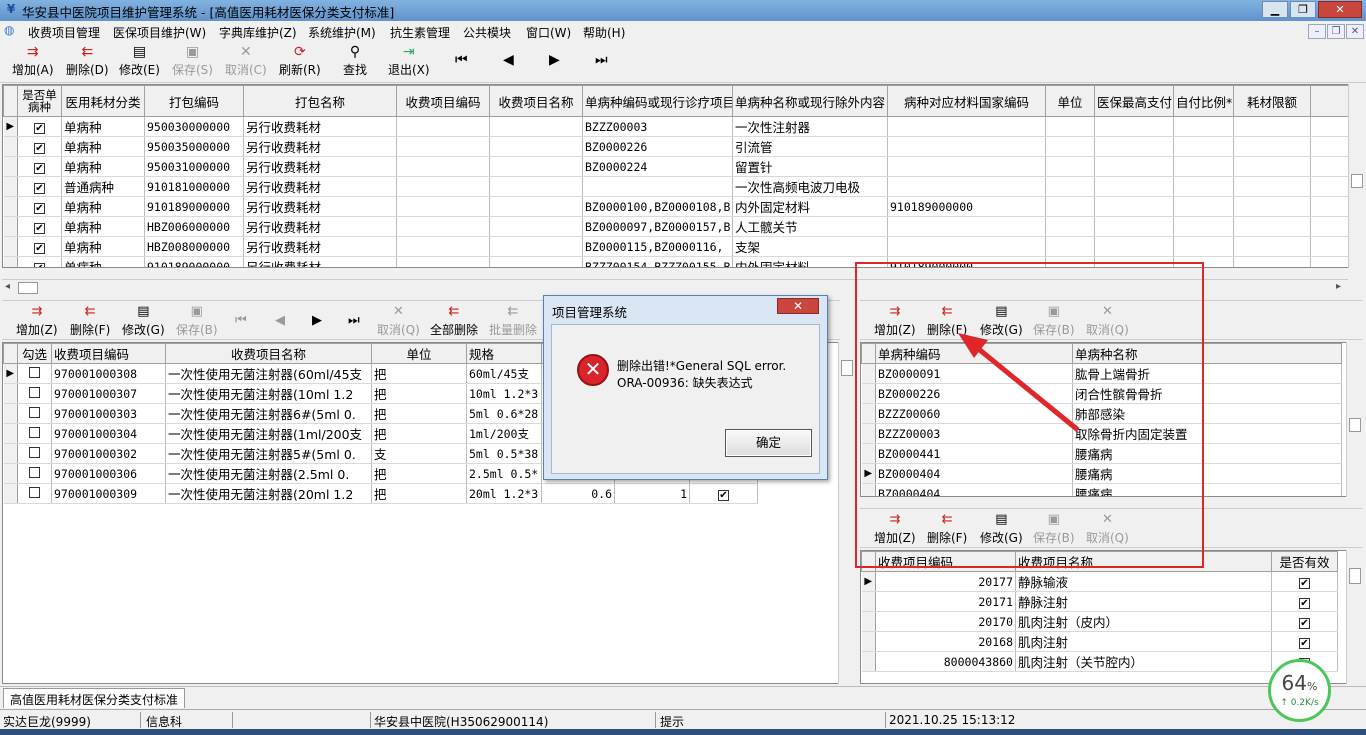 Image resolution: width=1366 pixels, height=735 pixels. I want to click on batch-delete-button: ⇇ 批量删除, so click(513, 320).